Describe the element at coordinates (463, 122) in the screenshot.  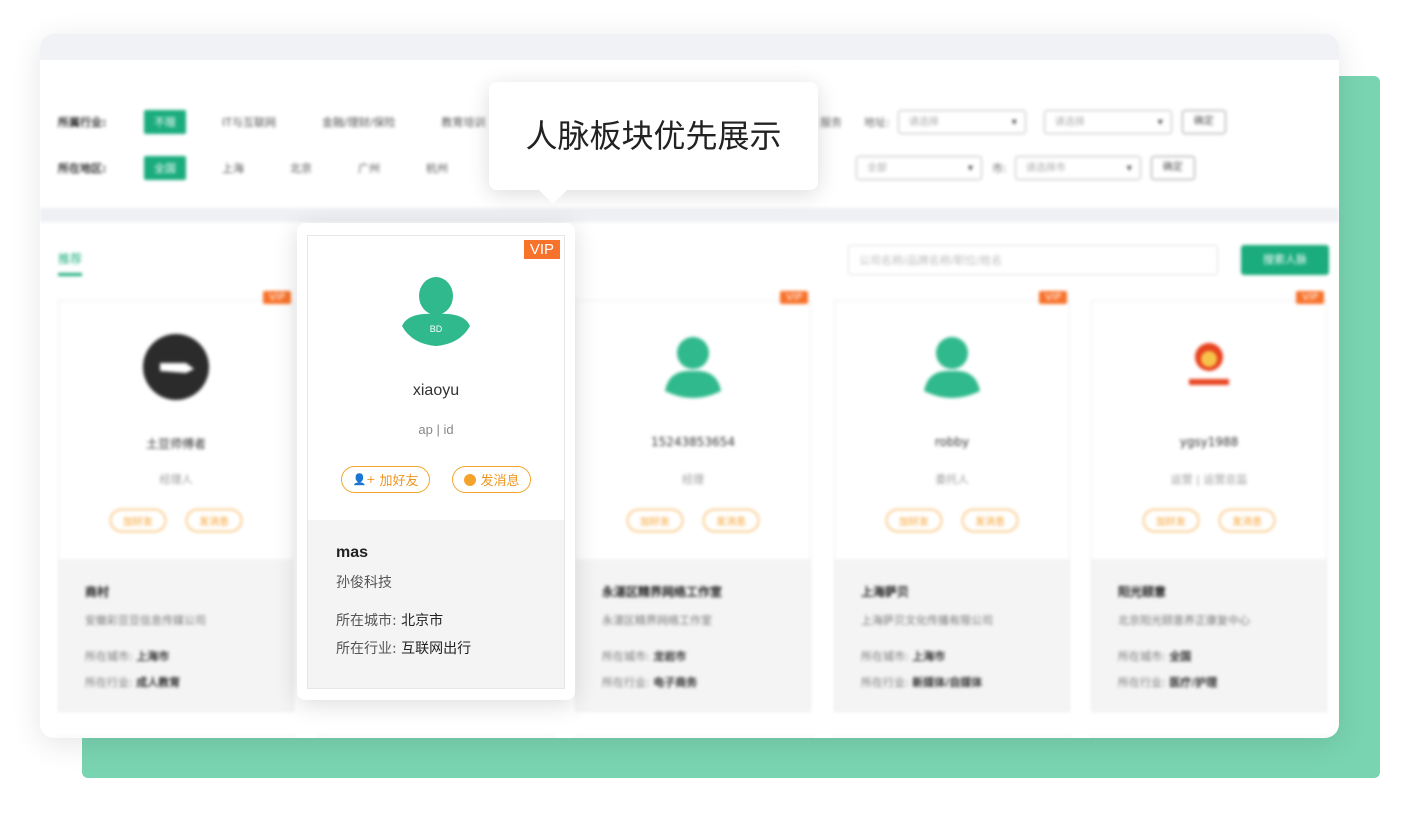
I see `industry-chip: 教育培训` at that location.